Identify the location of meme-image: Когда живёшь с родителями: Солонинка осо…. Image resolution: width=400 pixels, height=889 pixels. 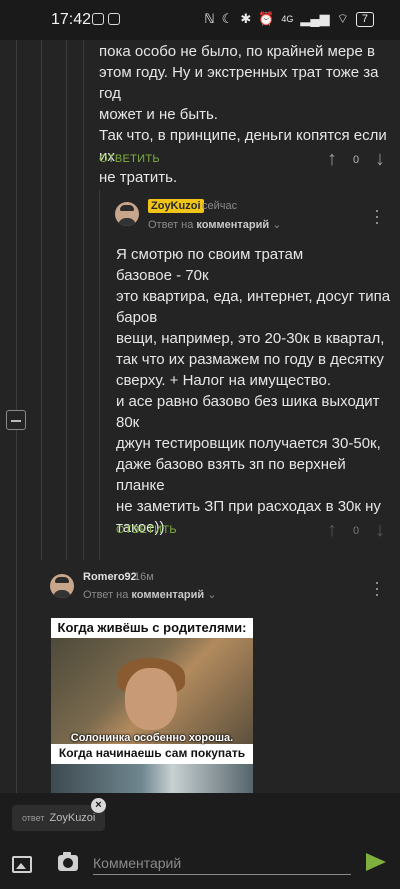
(152, 705).